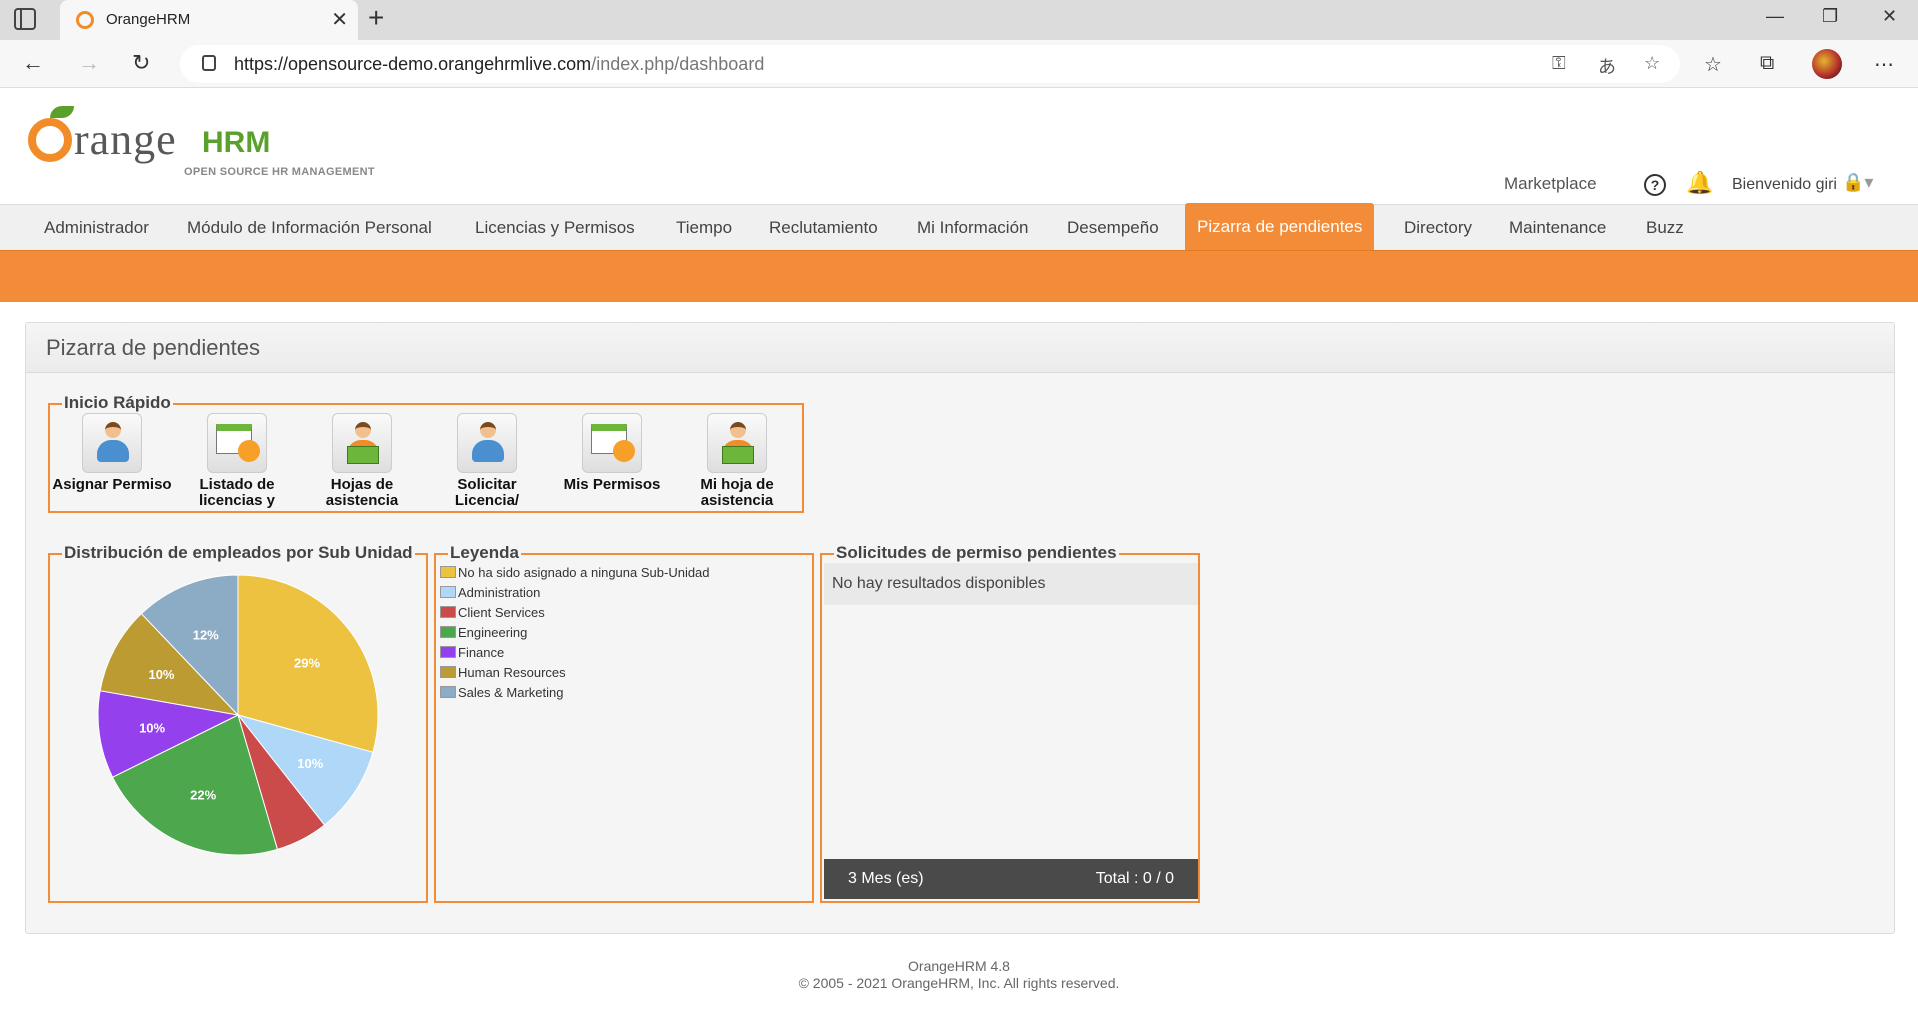 The image size is (1918, 1028). Describe the element at coordinates (1889, 16) in the screenshot. I see `close-window-icon: ✕` at that location.